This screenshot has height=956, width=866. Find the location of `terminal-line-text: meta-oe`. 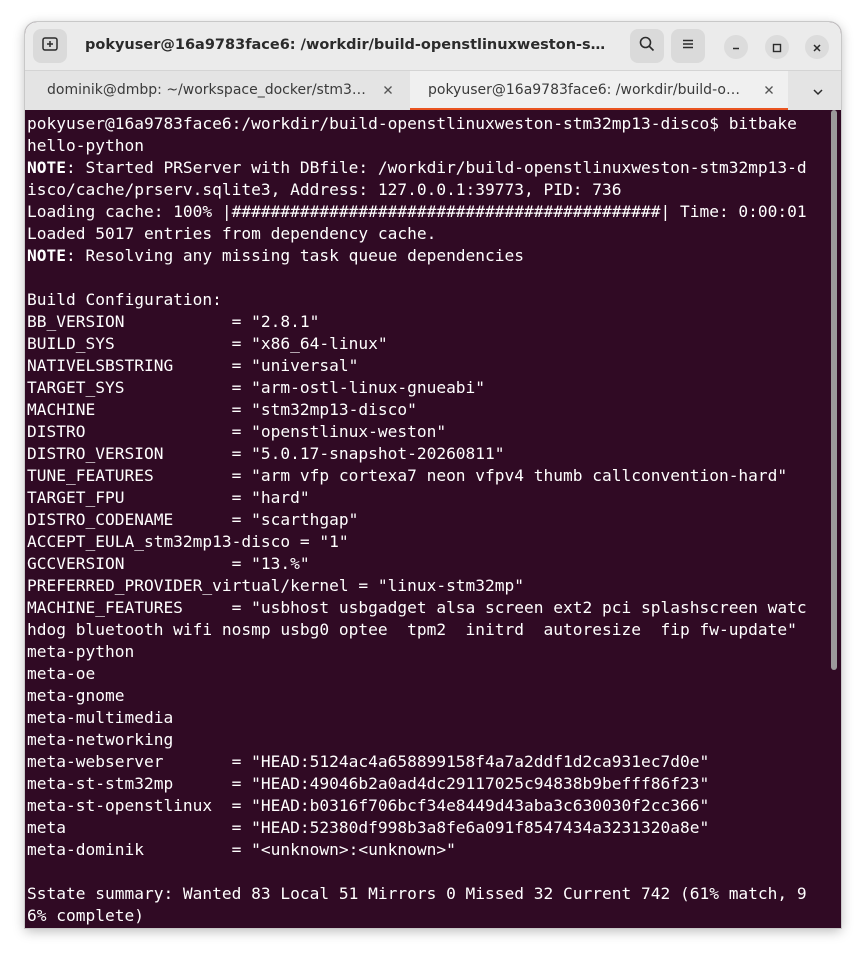

terminal-line-text: meta-oe is located at coordinates (61, 673).